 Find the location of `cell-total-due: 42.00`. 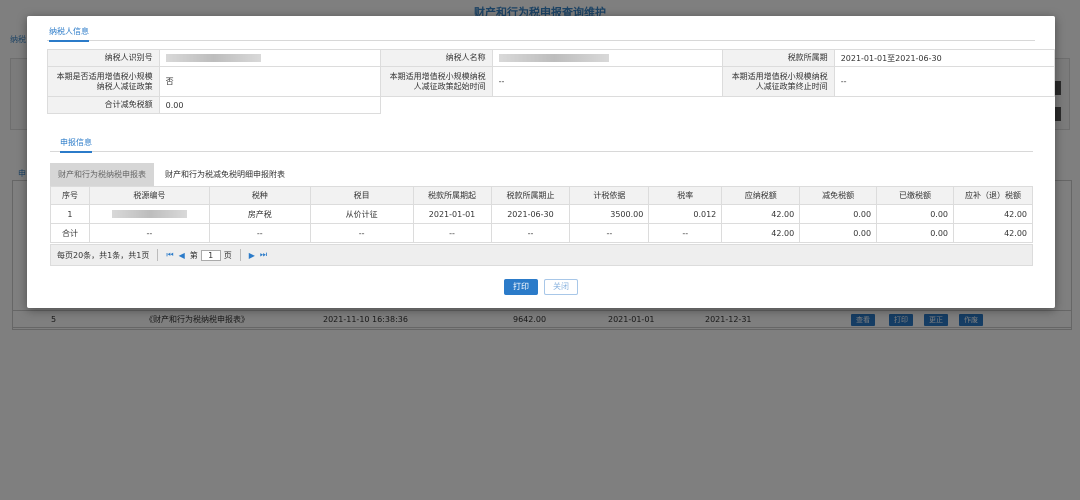

cell-total-due: 42.00 is located at coordinates (993, 233).